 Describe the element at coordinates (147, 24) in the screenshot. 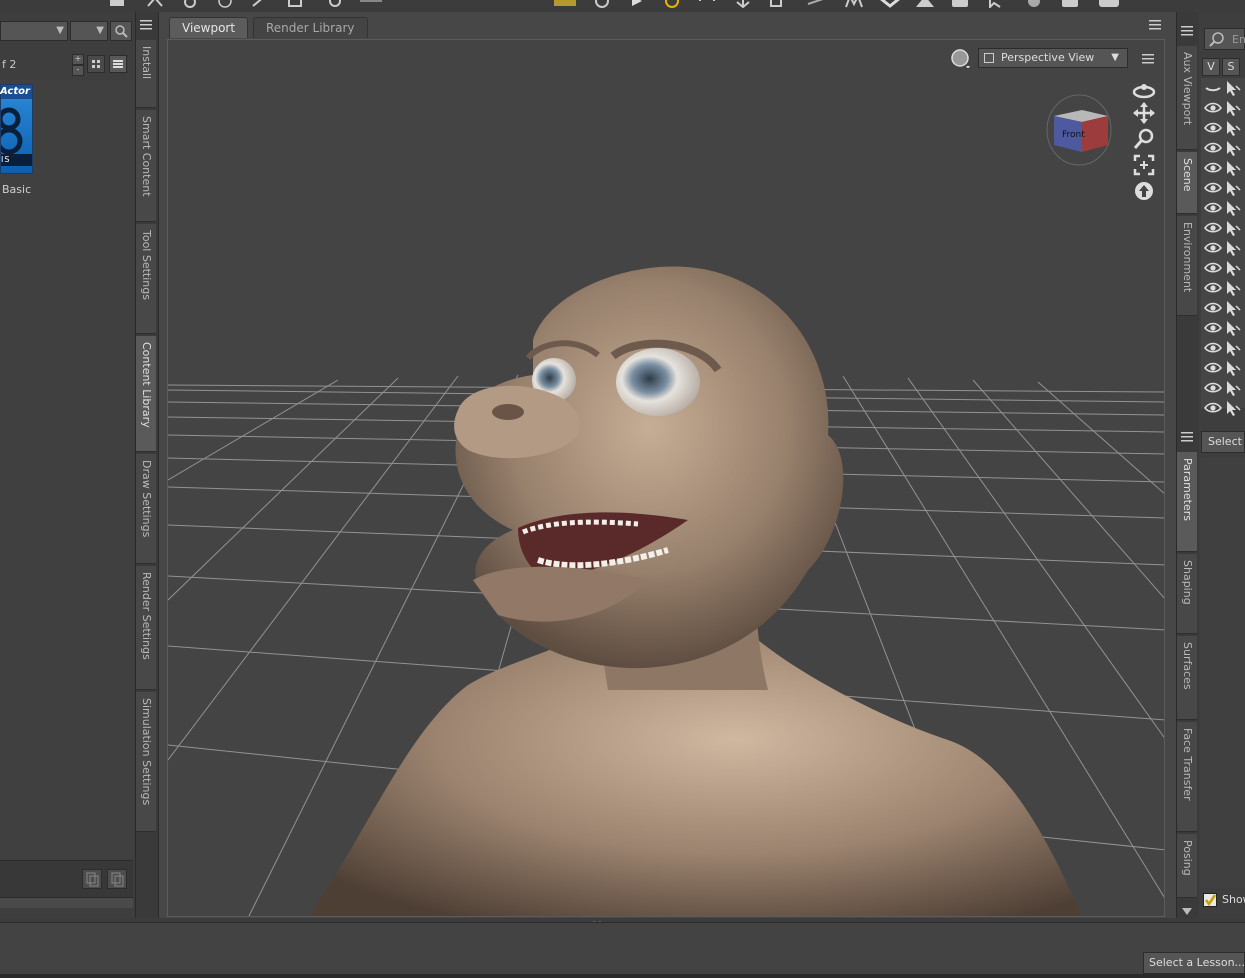

I see `panel-menu-icon` at that location.